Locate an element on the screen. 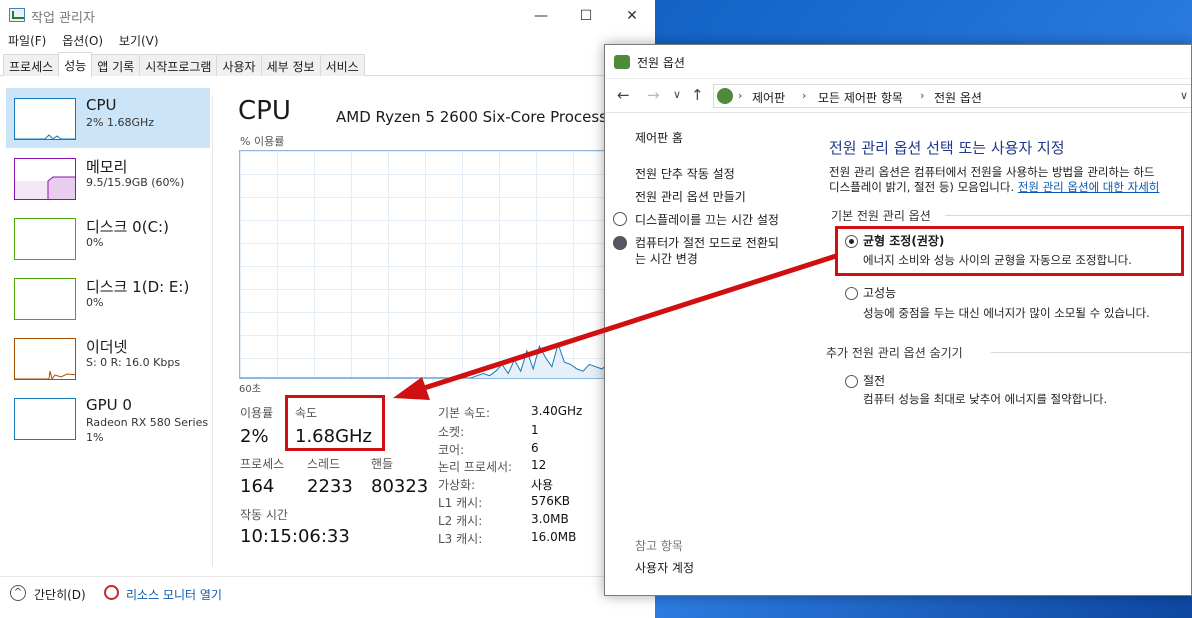 Image resolution: width=1192 pixels, height=618 pixels. sidebar-label: 메모리 is located at coordinates (107, 167).